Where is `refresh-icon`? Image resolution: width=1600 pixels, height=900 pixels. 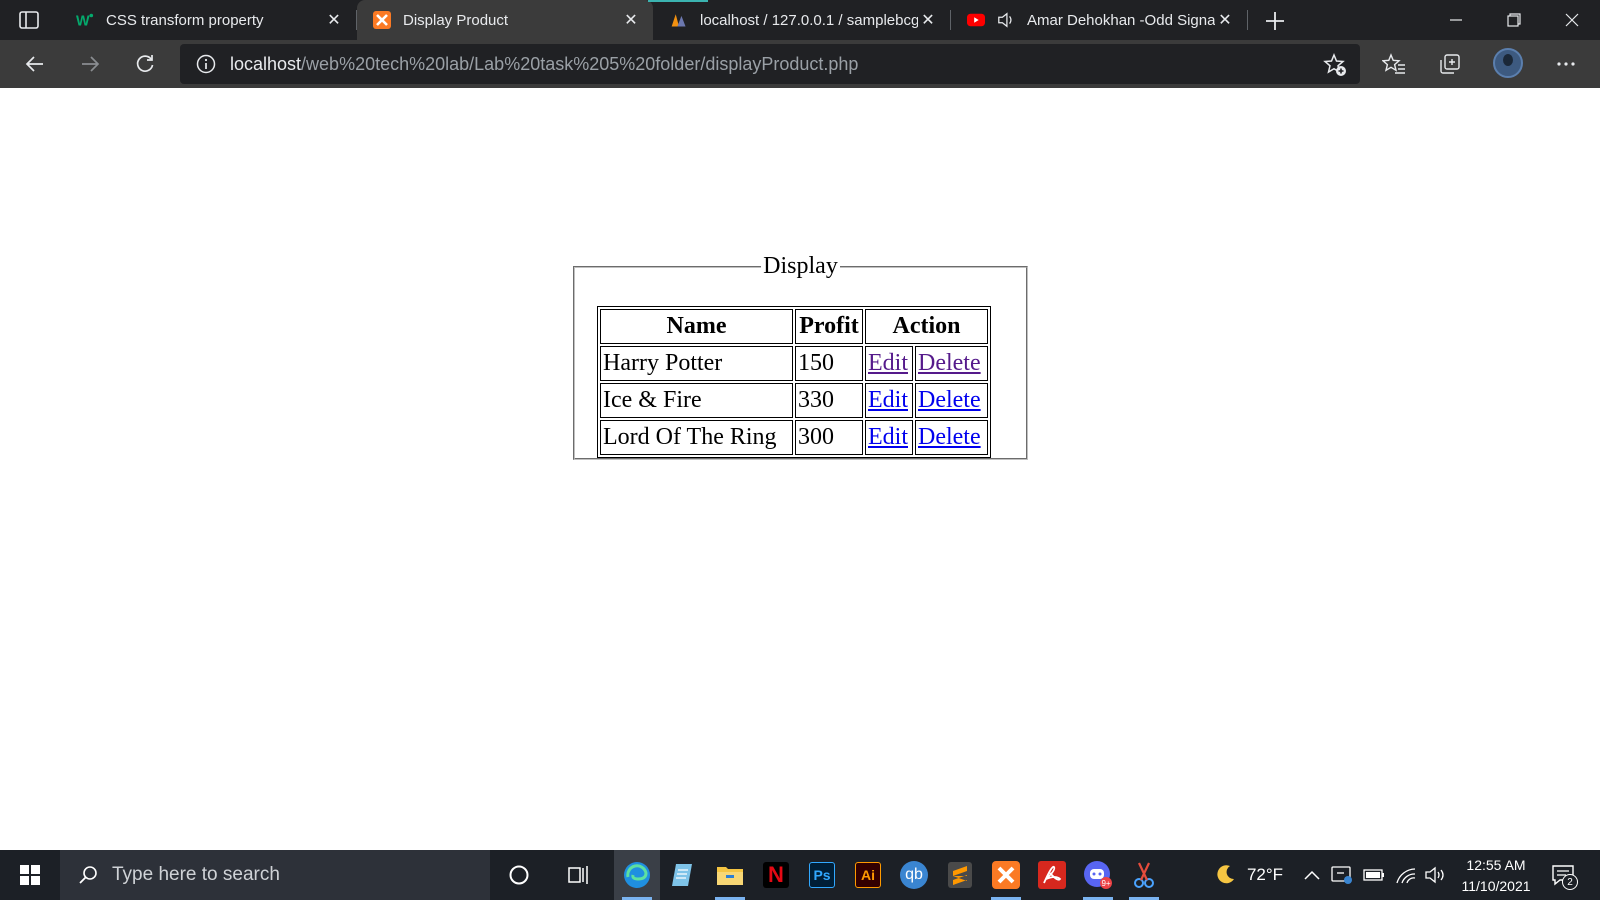 refresh-icon is located at coordinates (145, 63).